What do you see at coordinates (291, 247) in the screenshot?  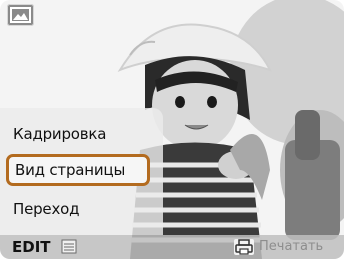 I see `print-button-label: Печатать` at bounding box center [291, 247].